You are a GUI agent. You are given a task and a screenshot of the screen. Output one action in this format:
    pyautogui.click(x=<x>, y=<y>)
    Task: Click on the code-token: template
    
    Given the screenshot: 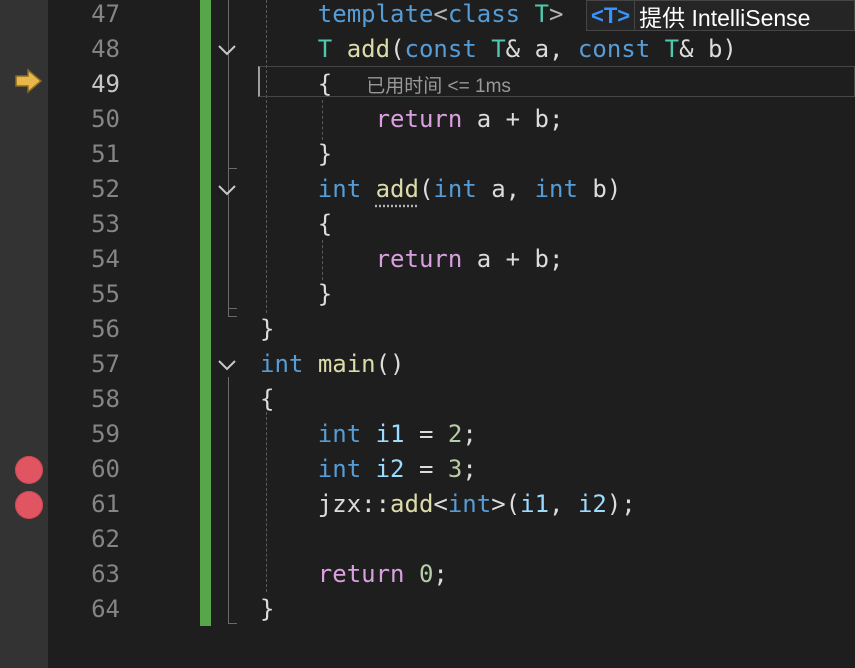 What is the action you would take?
    pyautogui.click(x=375, y=14)
    